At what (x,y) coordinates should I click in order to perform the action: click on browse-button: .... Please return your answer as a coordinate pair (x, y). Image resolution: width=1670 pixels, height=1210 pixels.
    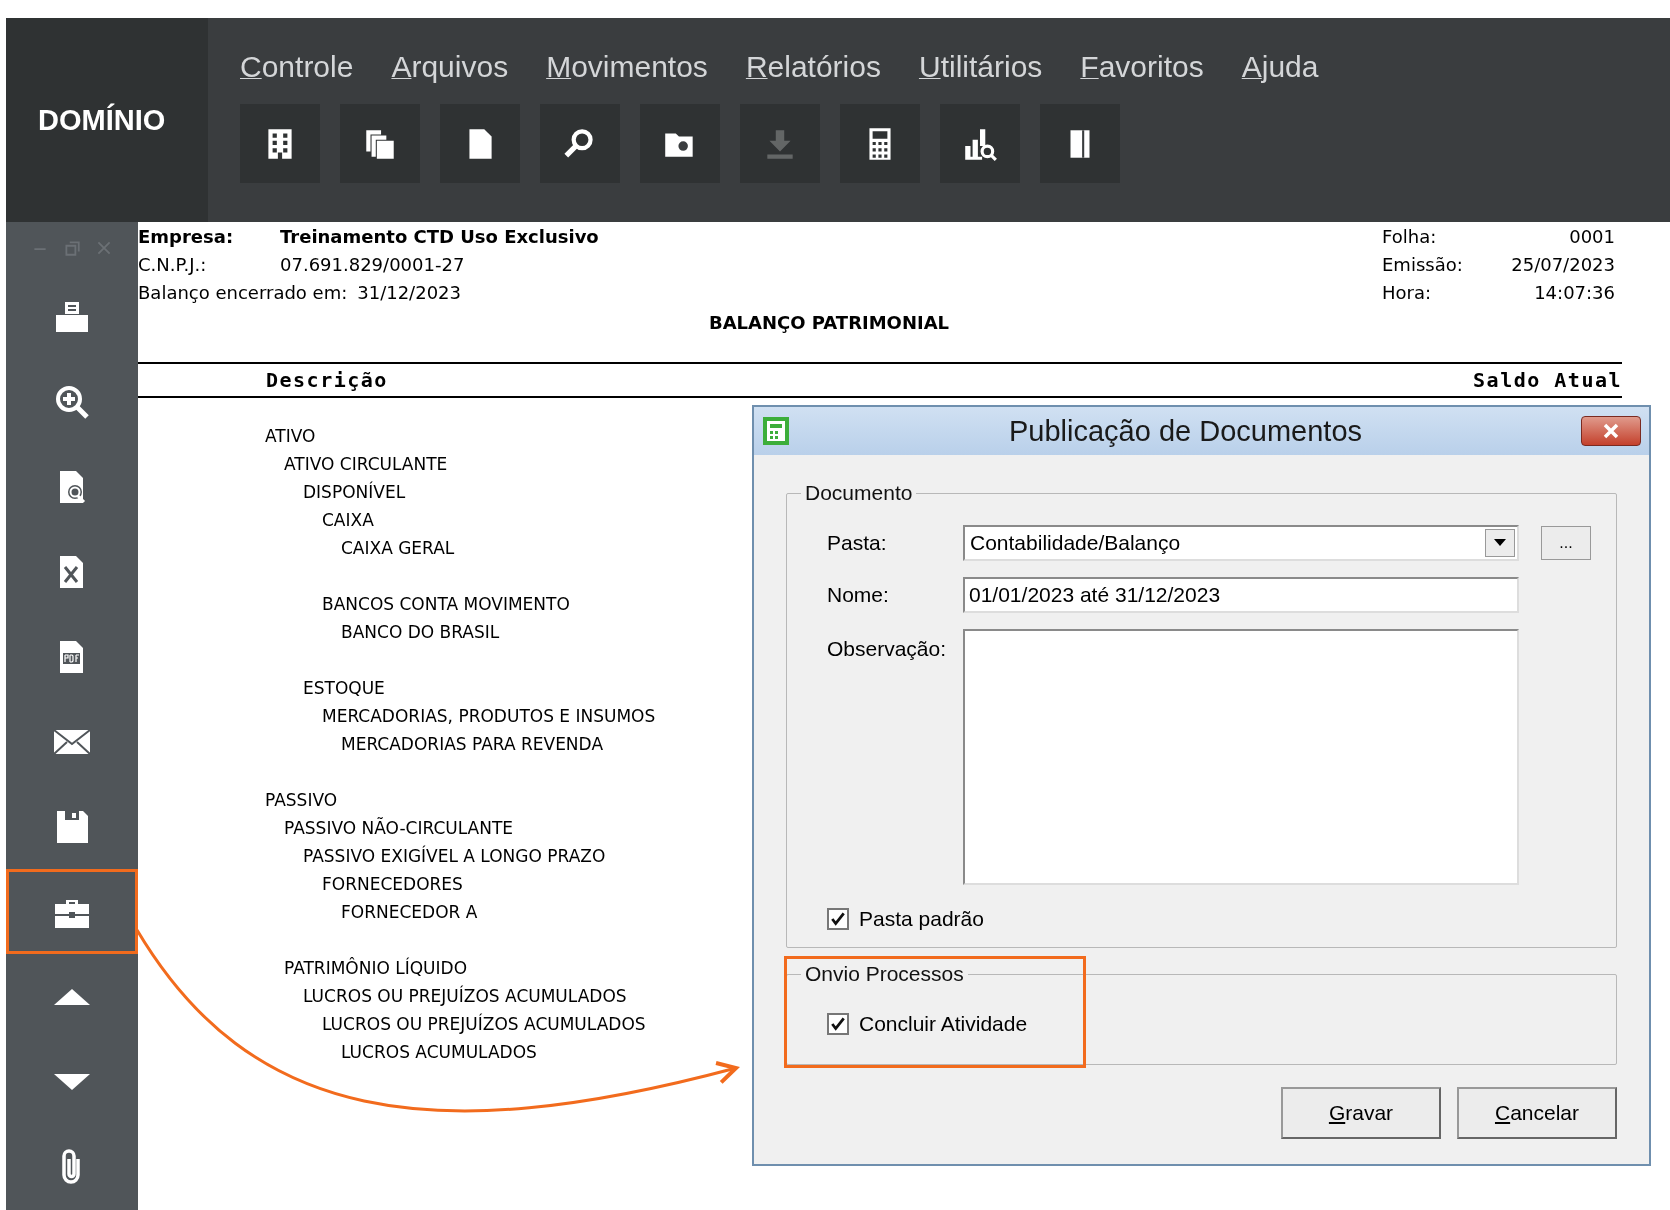
    Looking at the image, I should click on (1566, 543).